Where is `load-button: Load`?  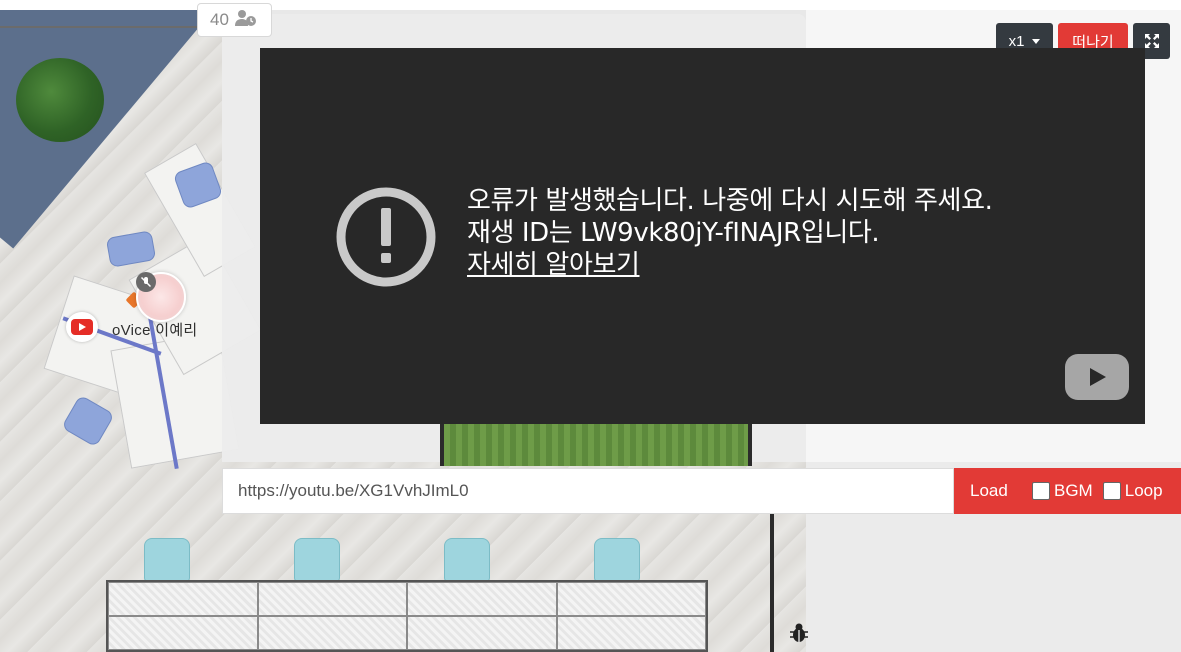
load-button: Load is located at coordinates (993, 491).